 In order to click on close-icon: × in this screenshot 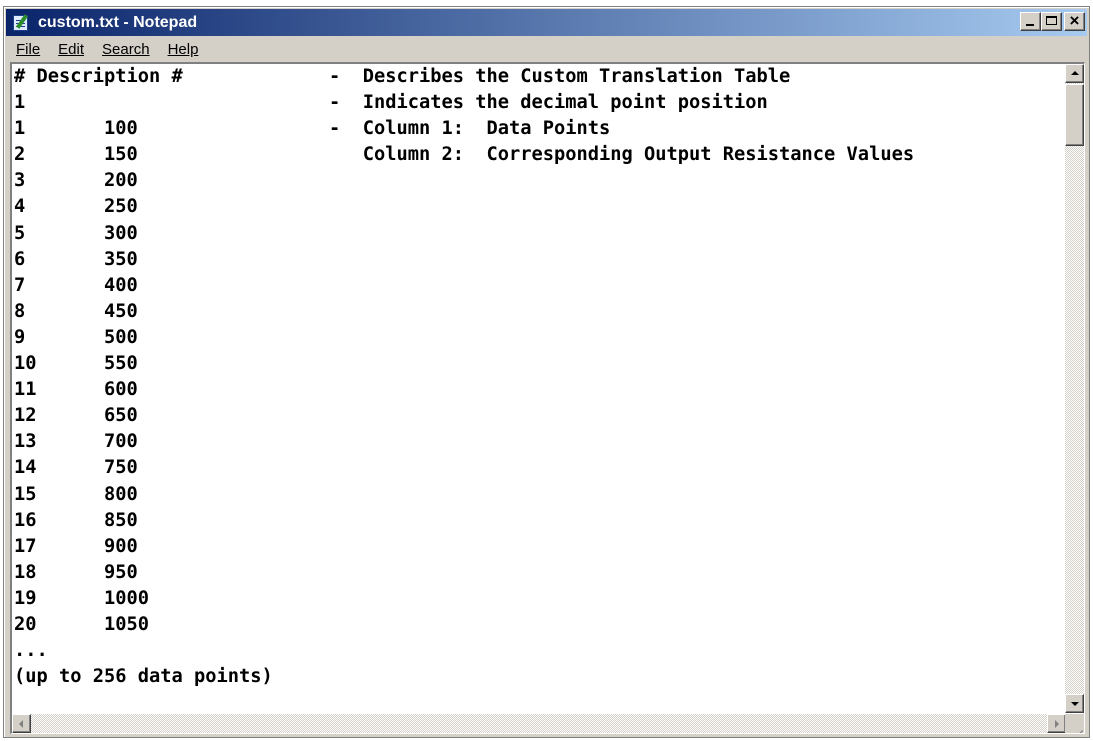, I will do `click(1074, 20)`.